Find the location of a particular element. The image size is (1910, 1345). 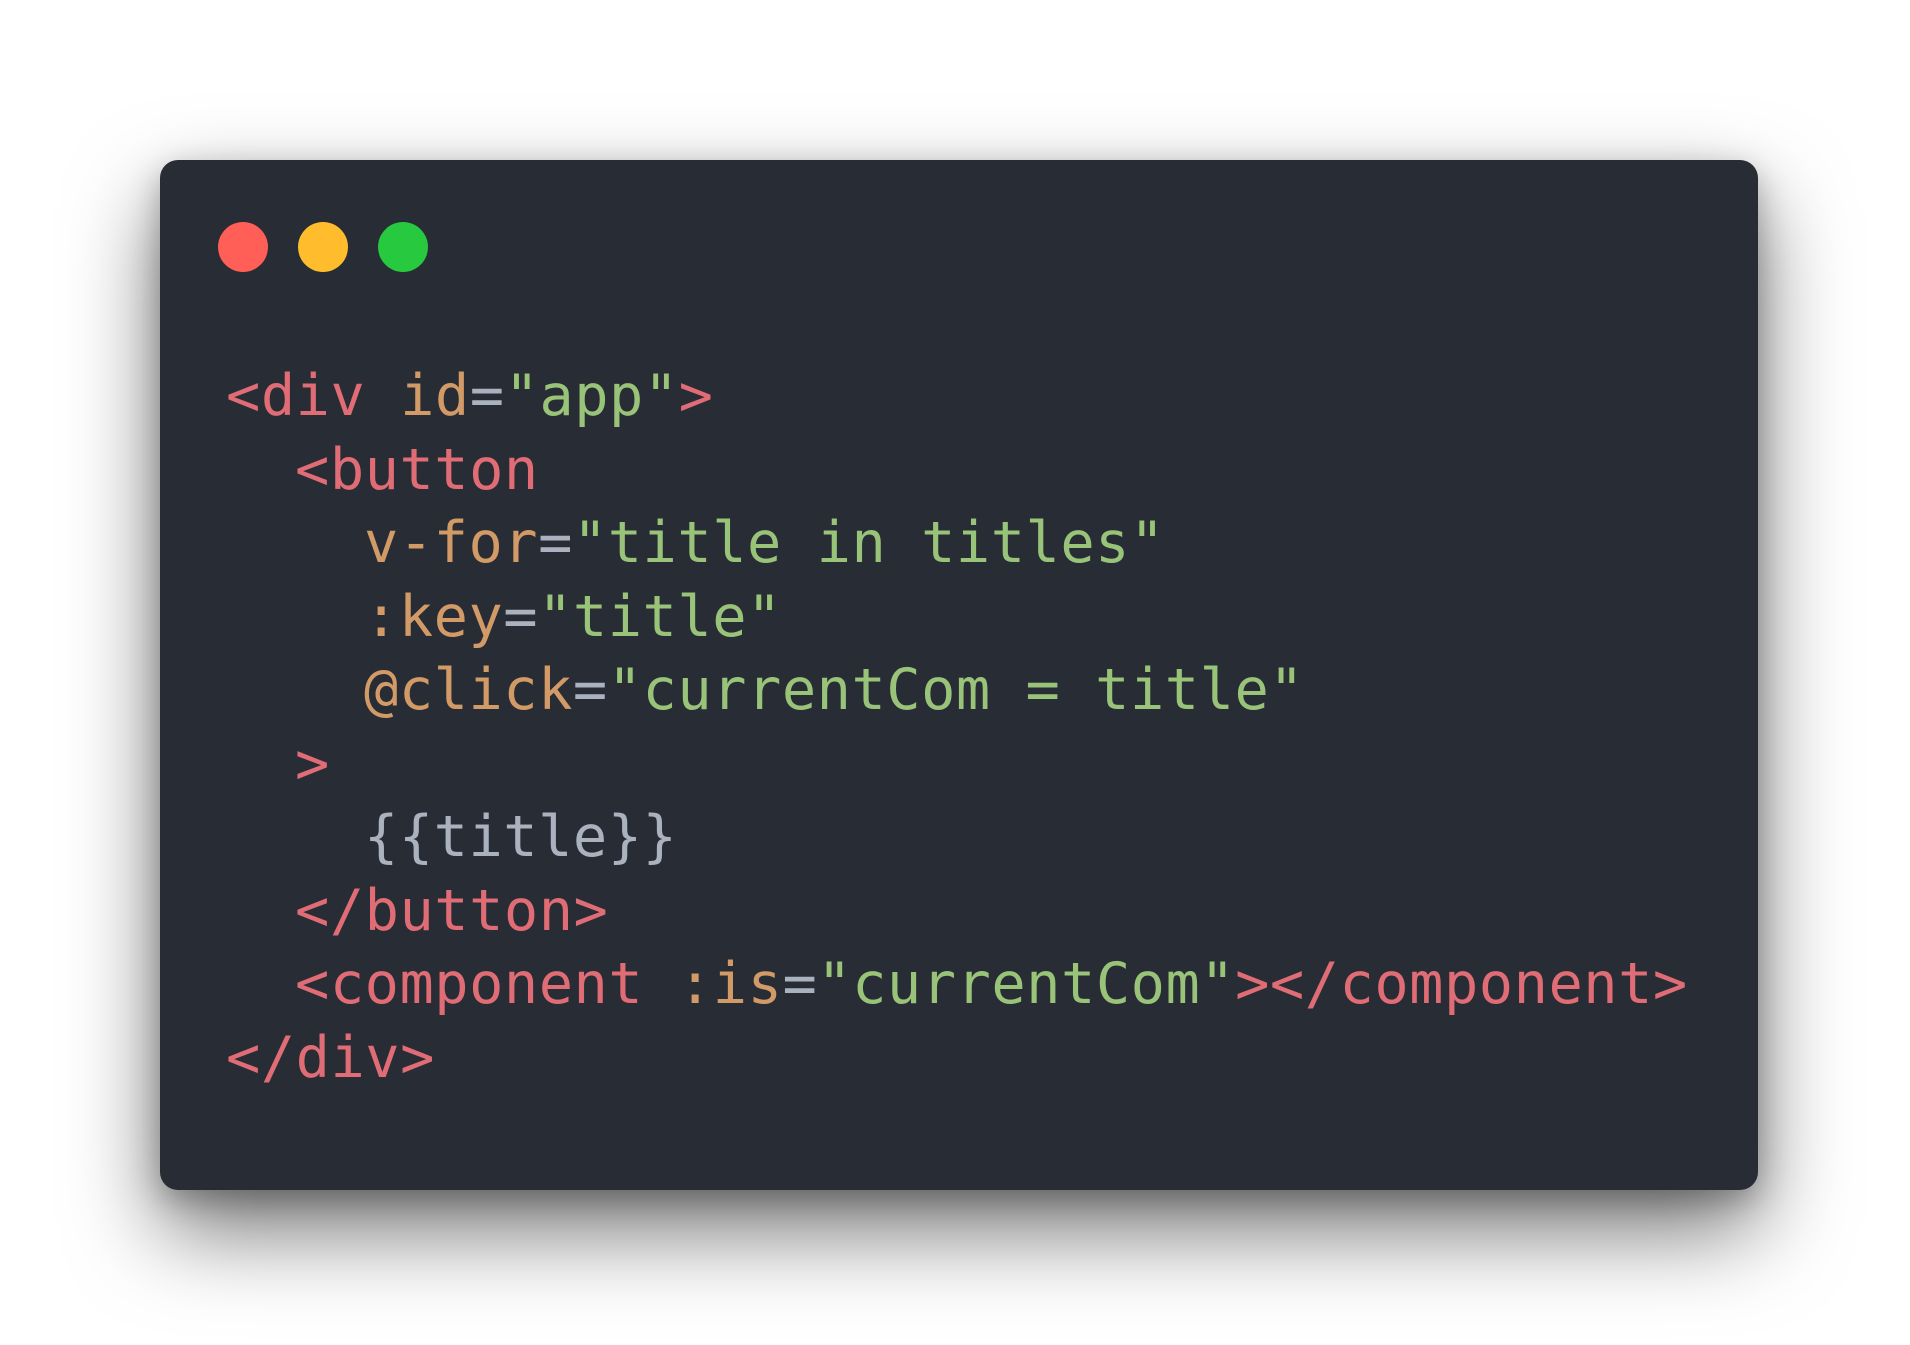

token-string: "currentCom" is located at coordinates (1026, 984).